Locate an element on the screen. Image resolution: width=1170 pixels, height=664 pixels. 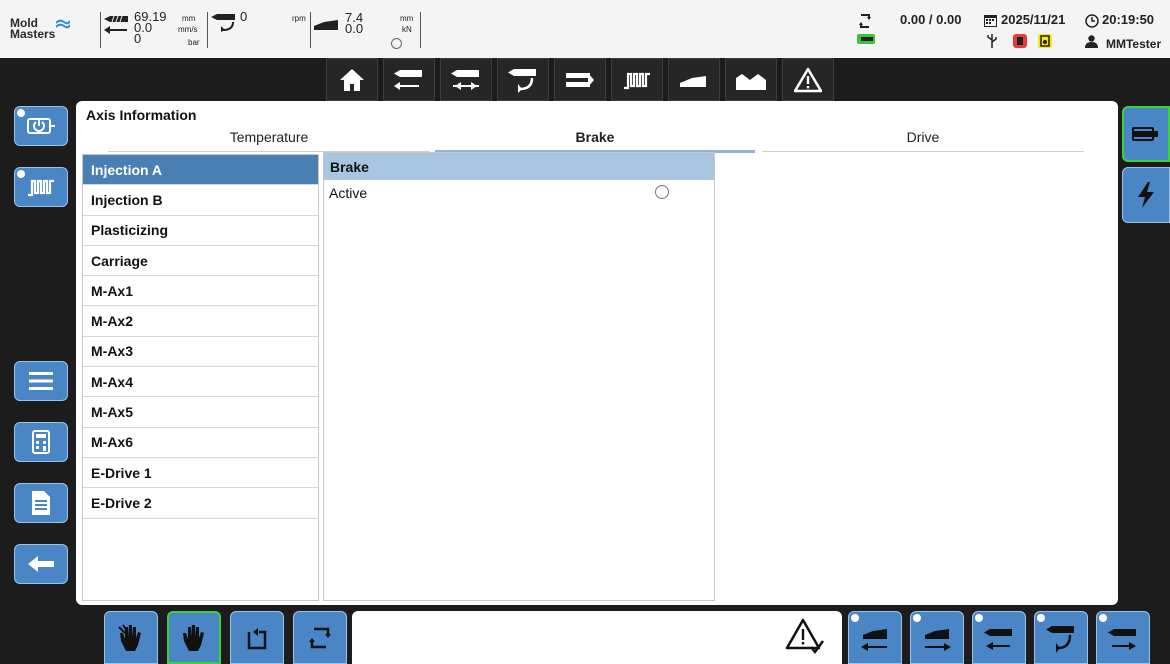
tab-label: Temperature is located at coordinates (269, 137).